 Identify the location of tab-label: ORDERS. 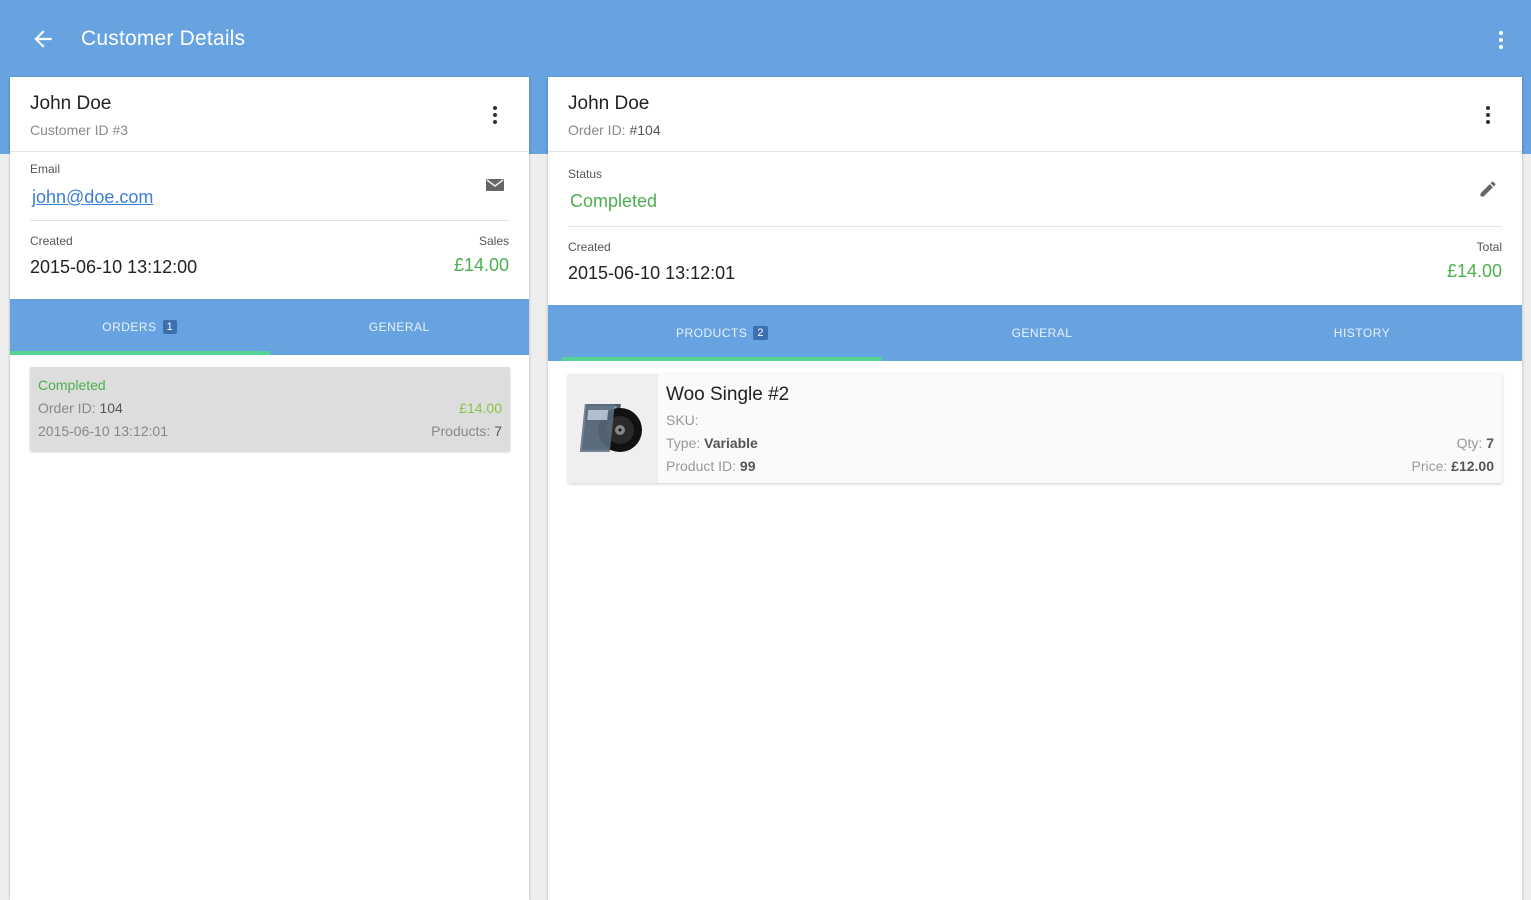
(129, 327).